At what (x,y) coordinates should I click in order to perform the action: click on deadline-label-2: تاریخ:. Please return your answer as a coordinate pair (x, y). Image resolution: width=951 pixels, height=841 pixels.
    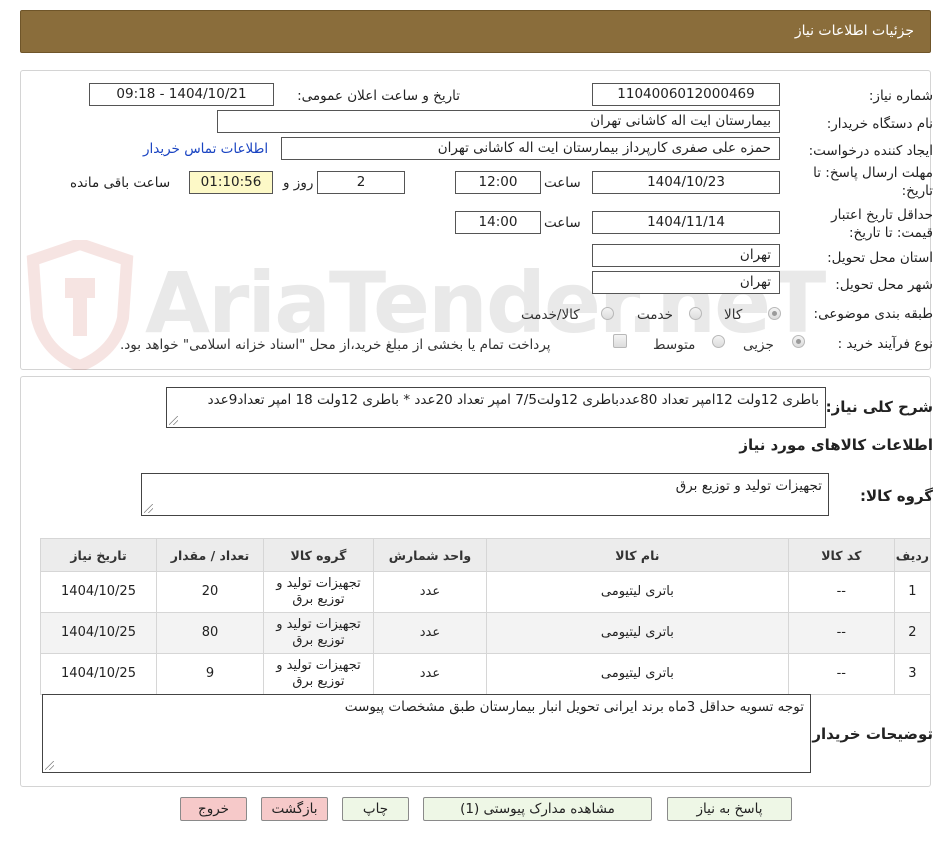
    Looking at the image, I should click on (917, 191).